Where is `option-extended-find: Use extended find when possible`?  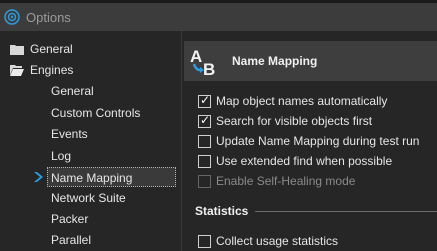 option-extended-find: Use extended find when possible is located at coordinates (313, 162).